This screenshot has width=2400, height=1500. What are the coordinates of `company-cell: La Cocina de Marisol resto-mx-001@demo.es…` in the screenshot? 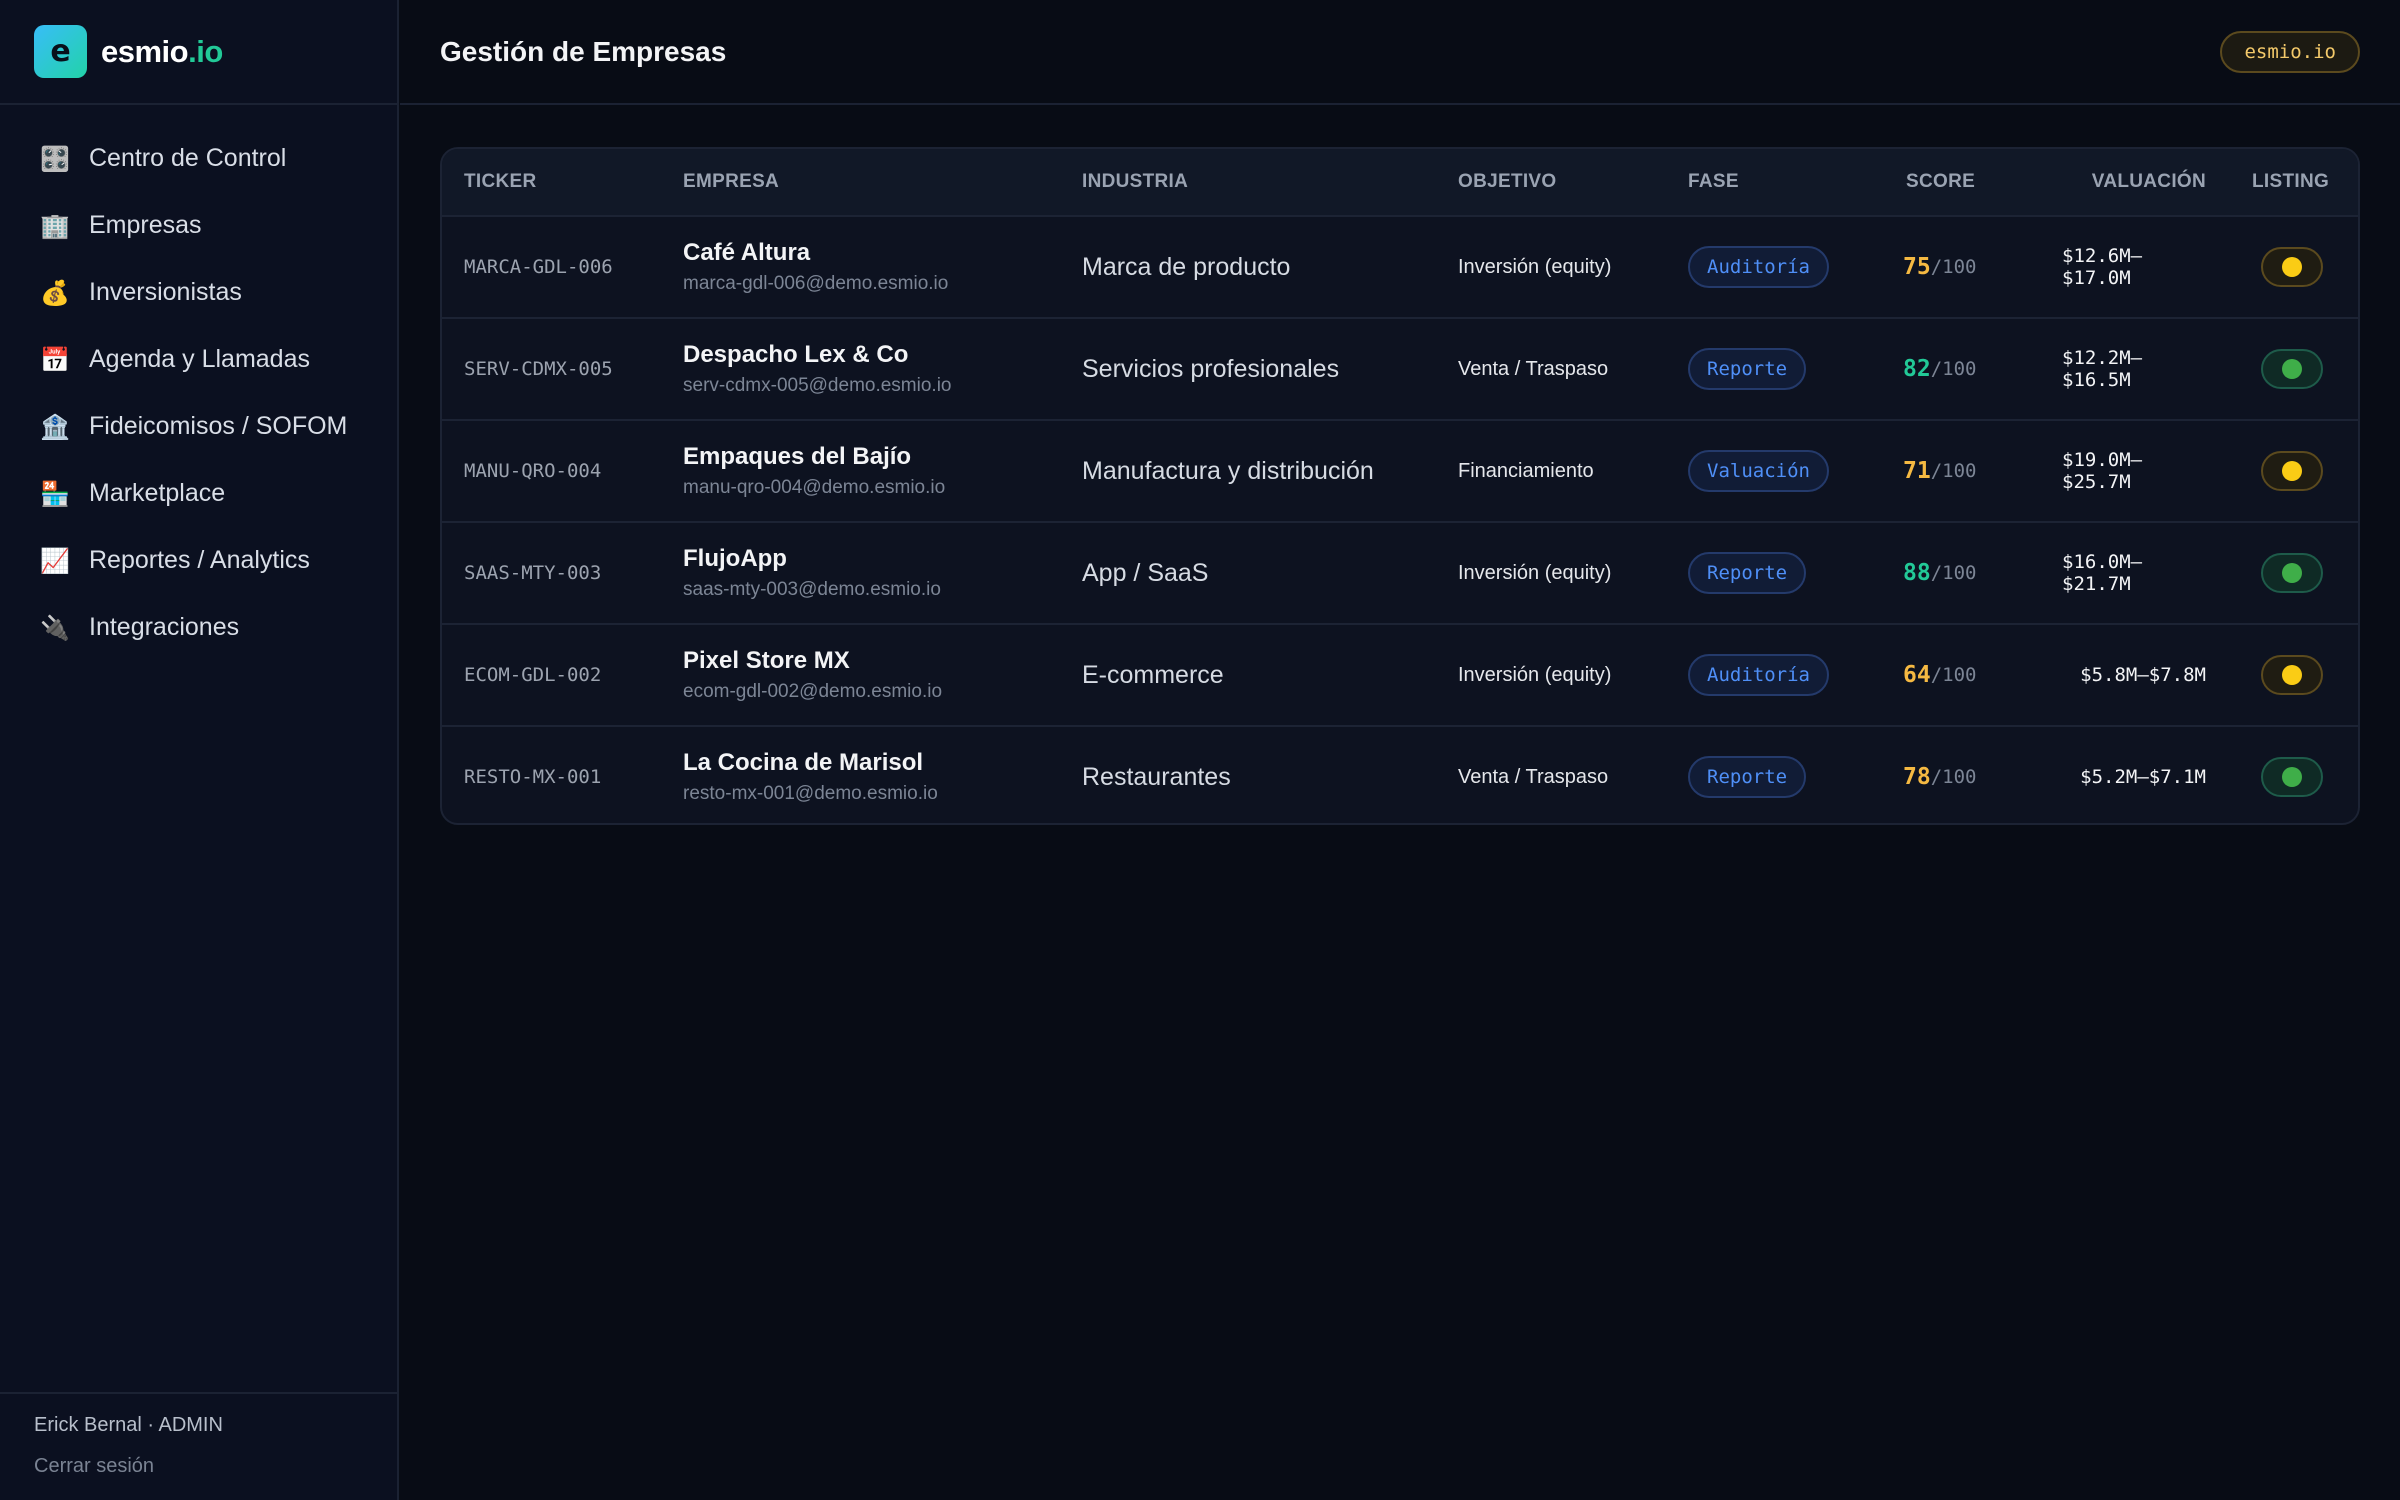 It's located at (810, 775).